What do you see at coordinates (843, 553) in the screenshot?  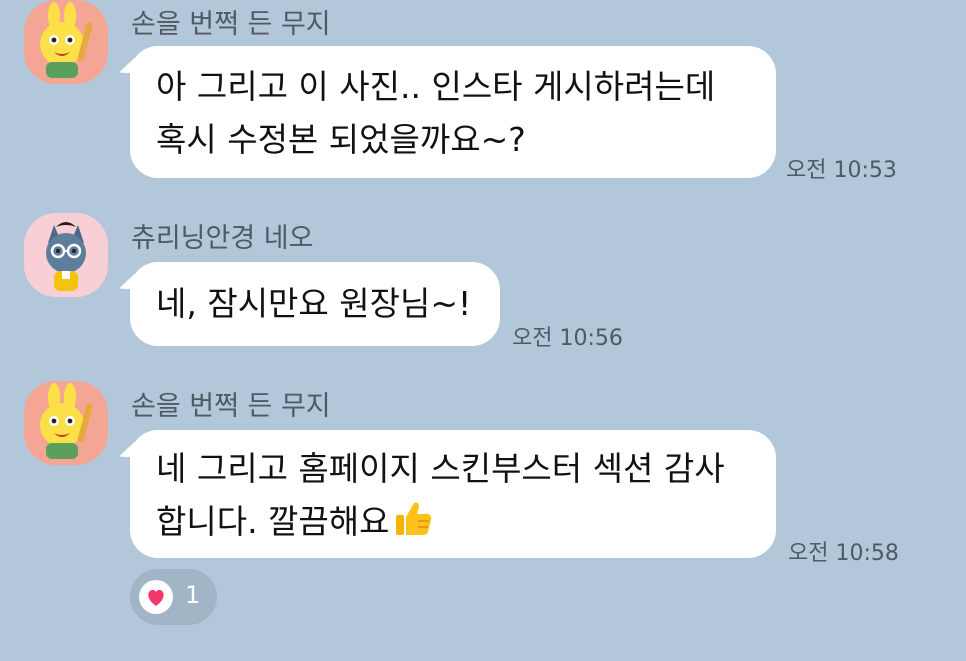 I see `message-timestamp: 오전 10:58` at bounding box center [843, 553].